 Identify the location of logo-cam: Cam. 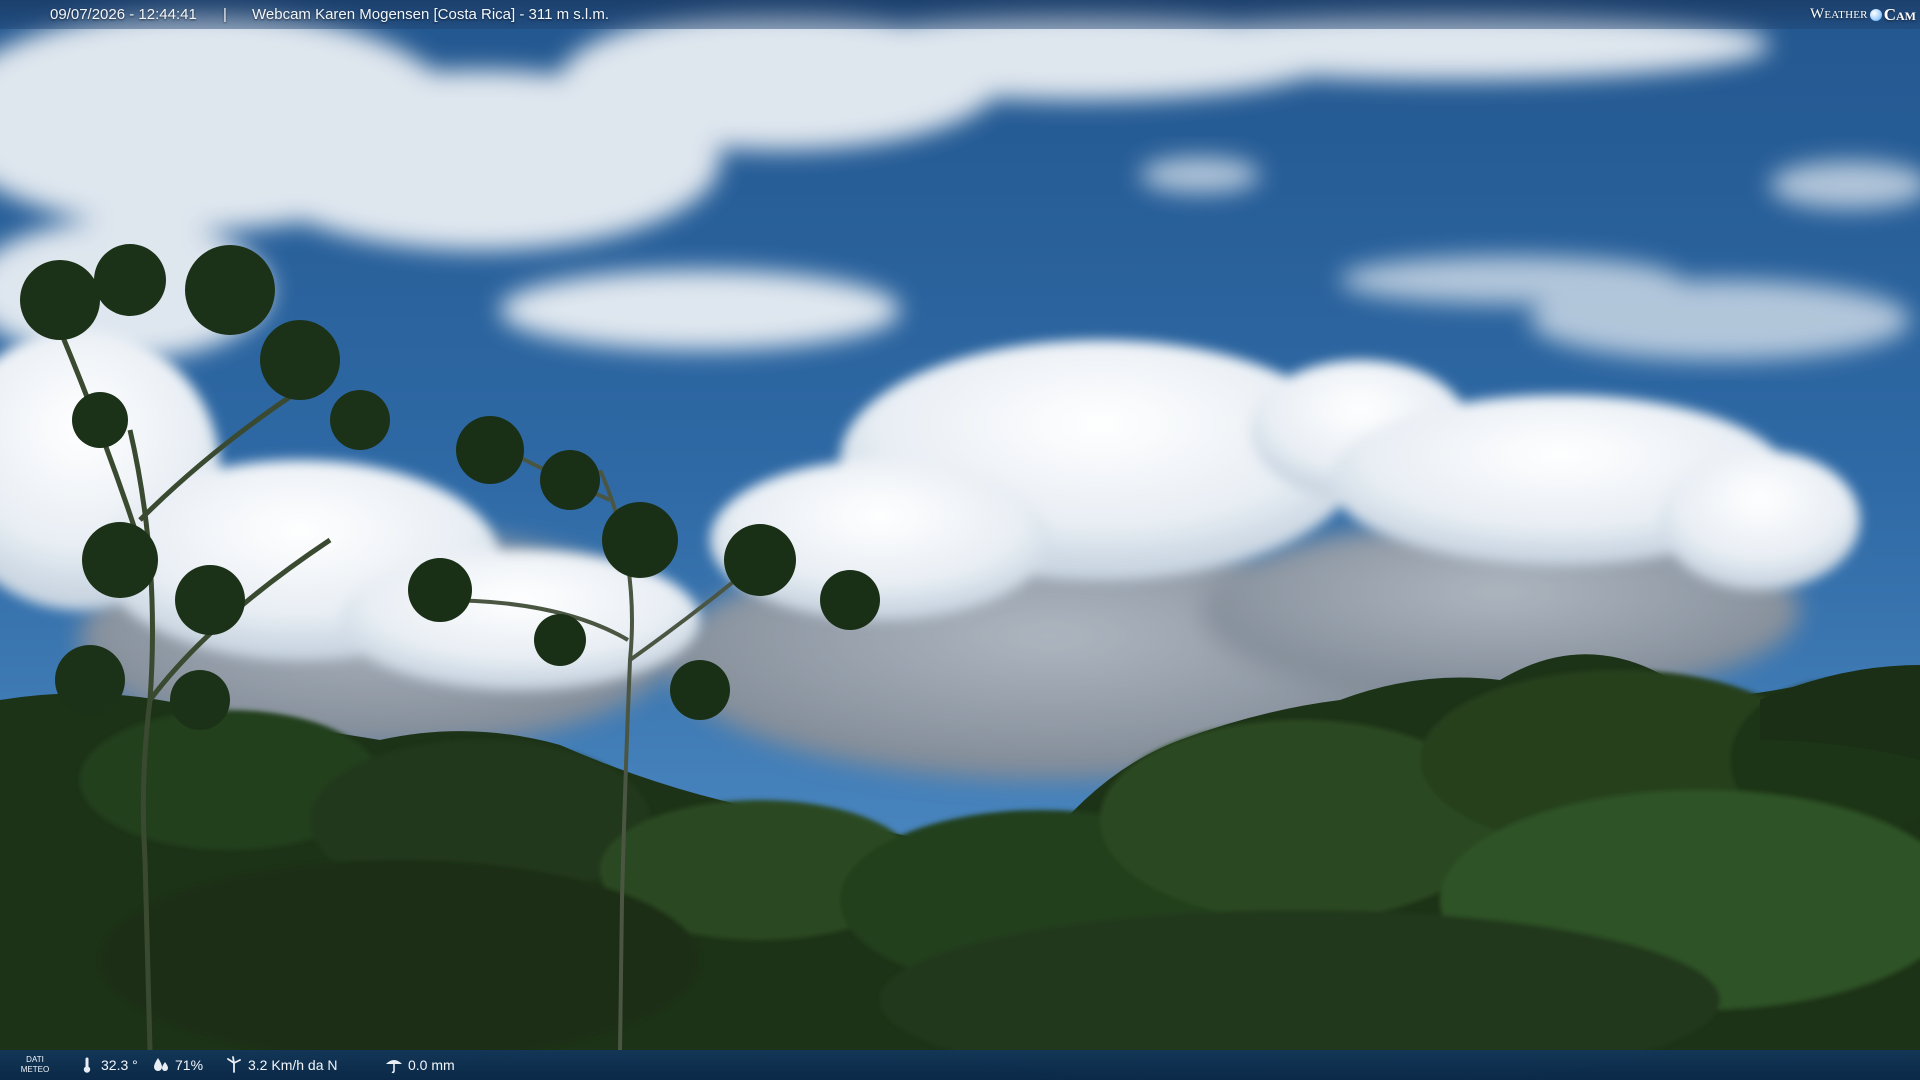
(1899, 14).